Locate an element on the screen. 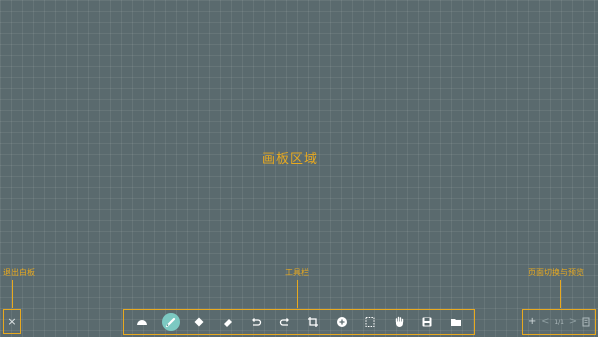  canvas-area-label: 画板区域 is located at coordinates (290, 159).